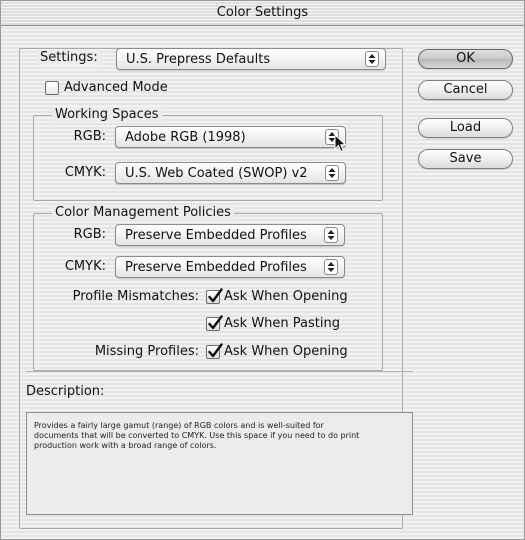 This screenshot has width=525, height=540. I want to click on ws-cmyk-label: CMYK:, so click(85, 172).